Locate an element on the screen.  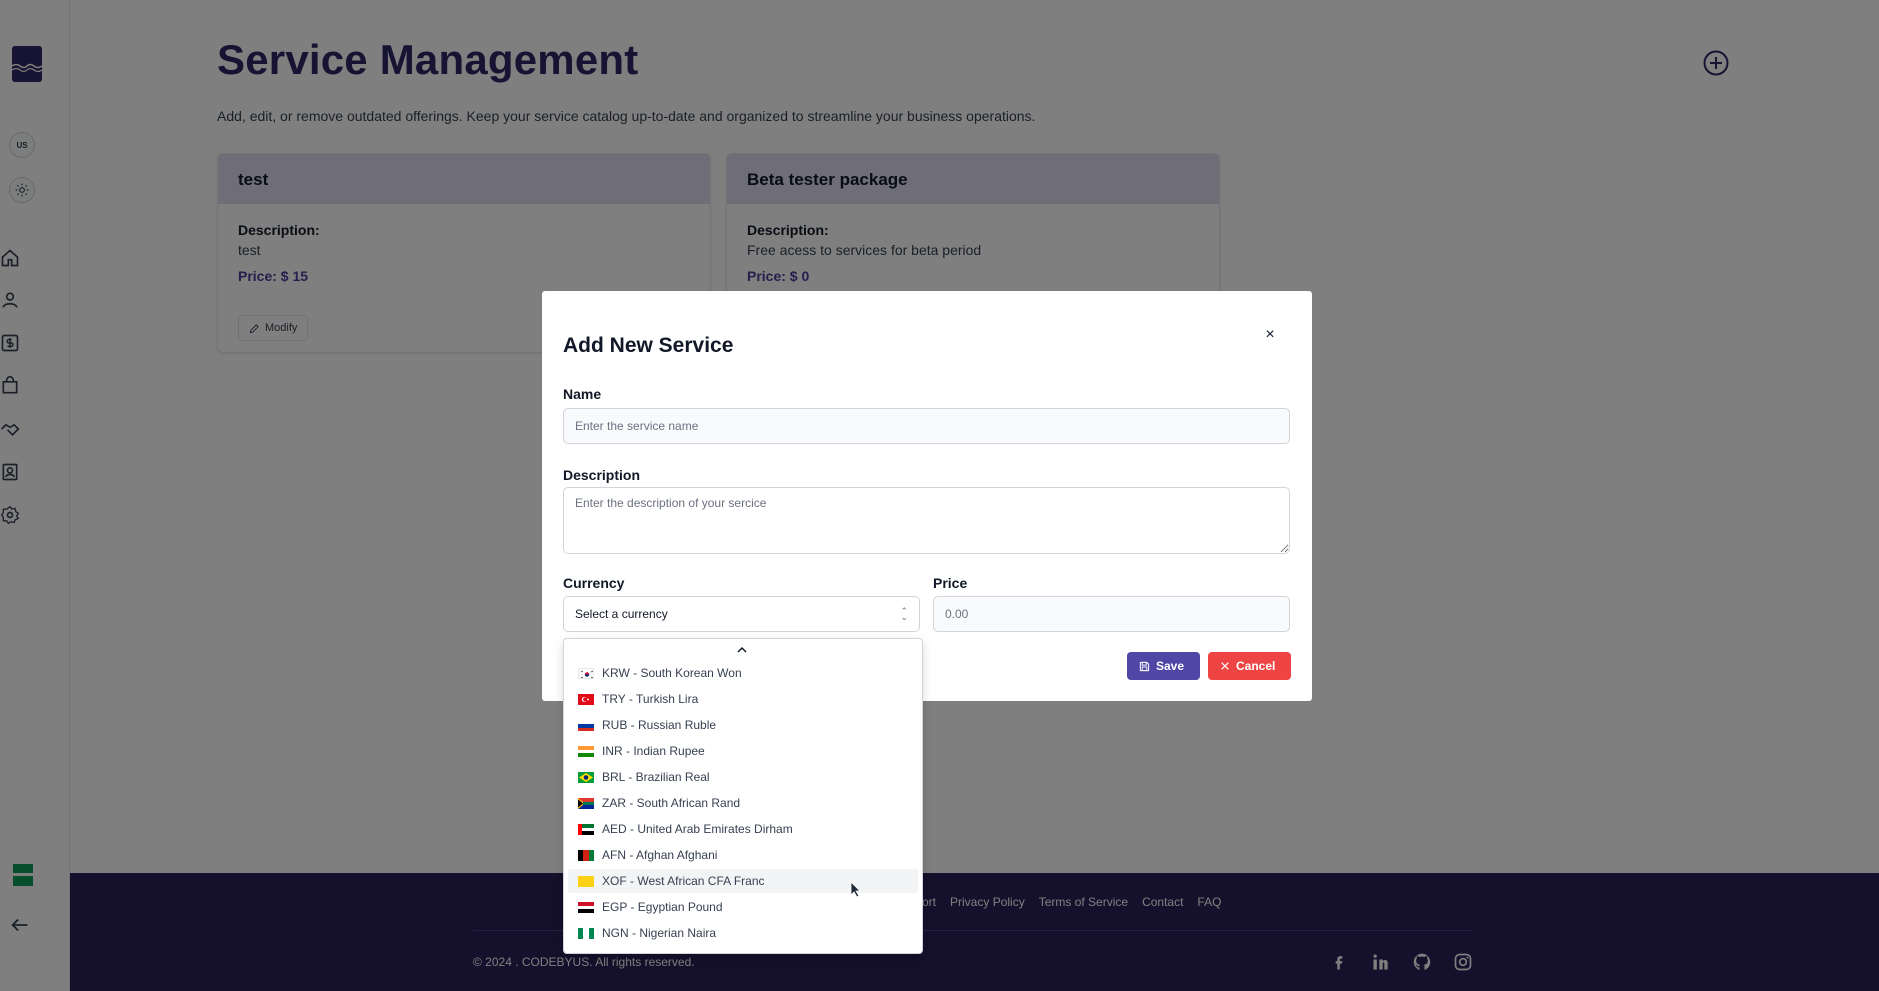
currency-select-value: Select a currency is located at coordinates (621, 614).